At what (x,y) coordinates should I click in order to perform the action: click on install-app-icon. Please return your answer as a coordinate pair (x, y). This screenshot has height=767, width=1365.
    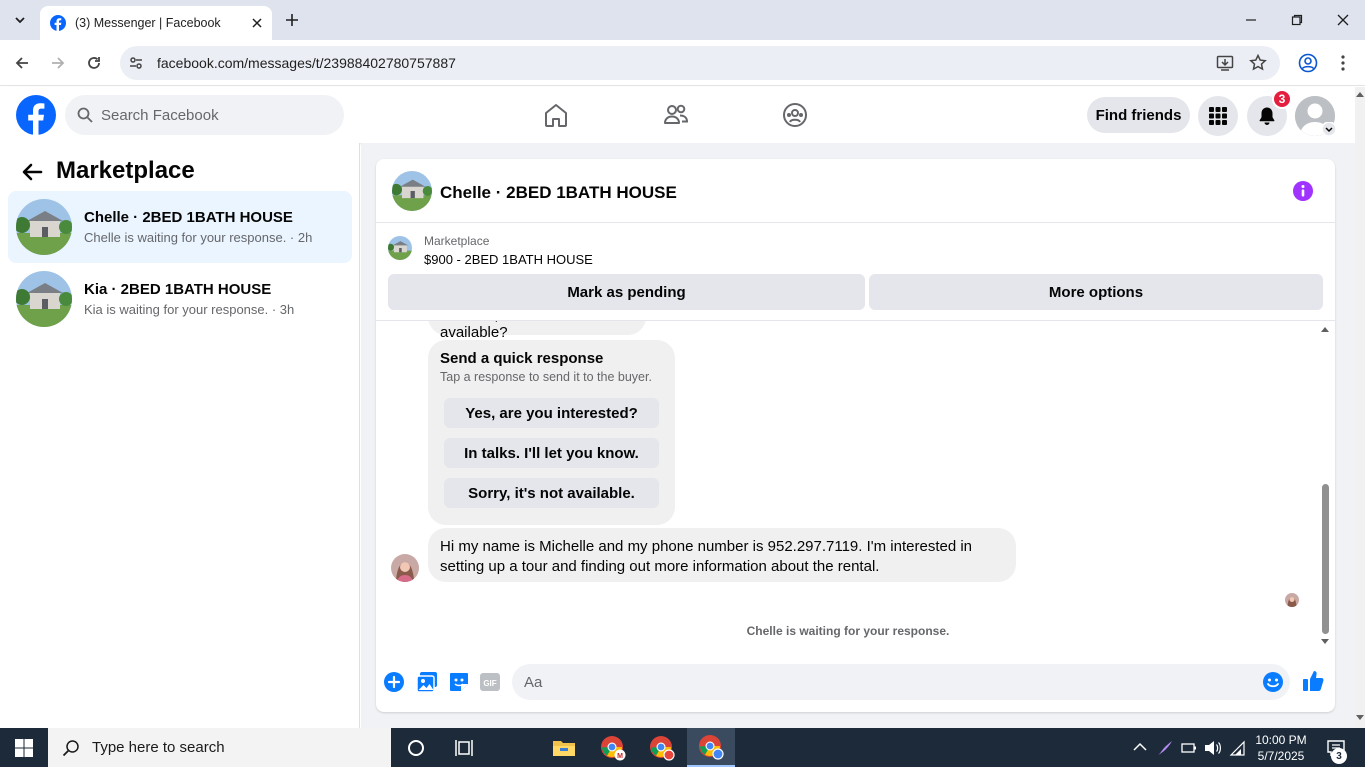
    Looking at the image, I should click on (1225, 63).